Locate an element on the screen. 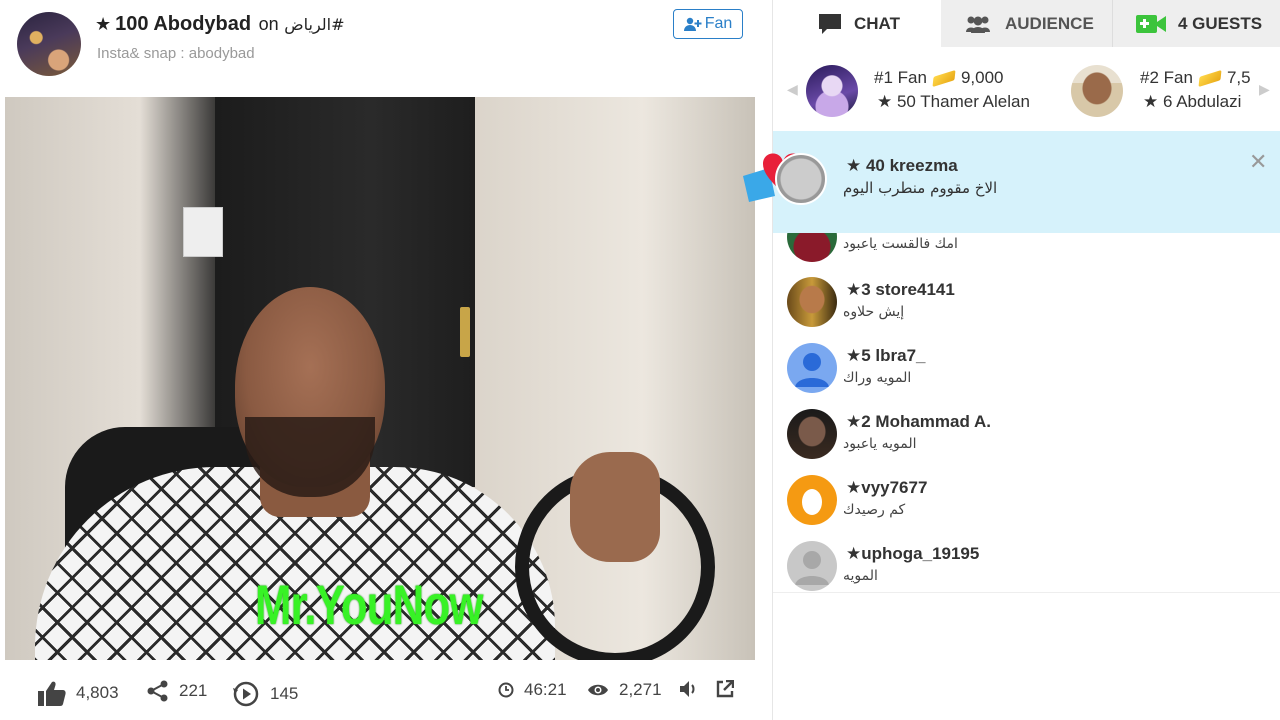 The image size is (1280, 720). close-icon: ✕ is located at coordinates (1258, 162).